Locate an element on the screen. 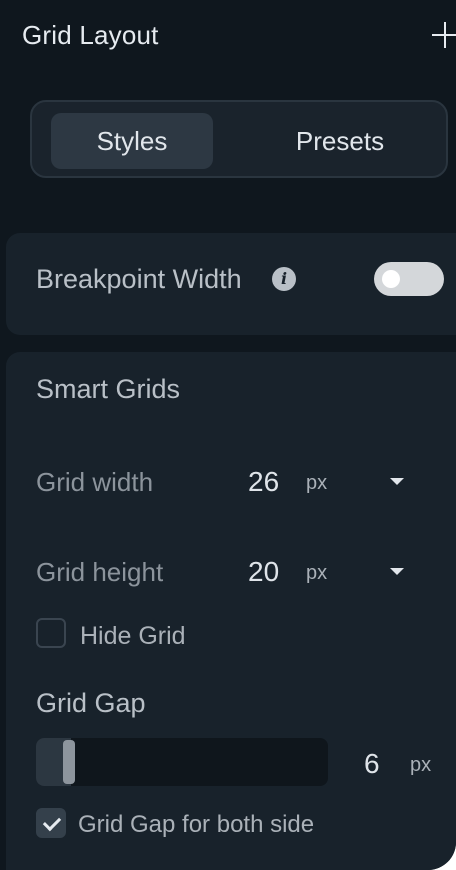 This screenshot has height=870, width=456. grid-width-value: 26 is located at coordinates (263, 482).